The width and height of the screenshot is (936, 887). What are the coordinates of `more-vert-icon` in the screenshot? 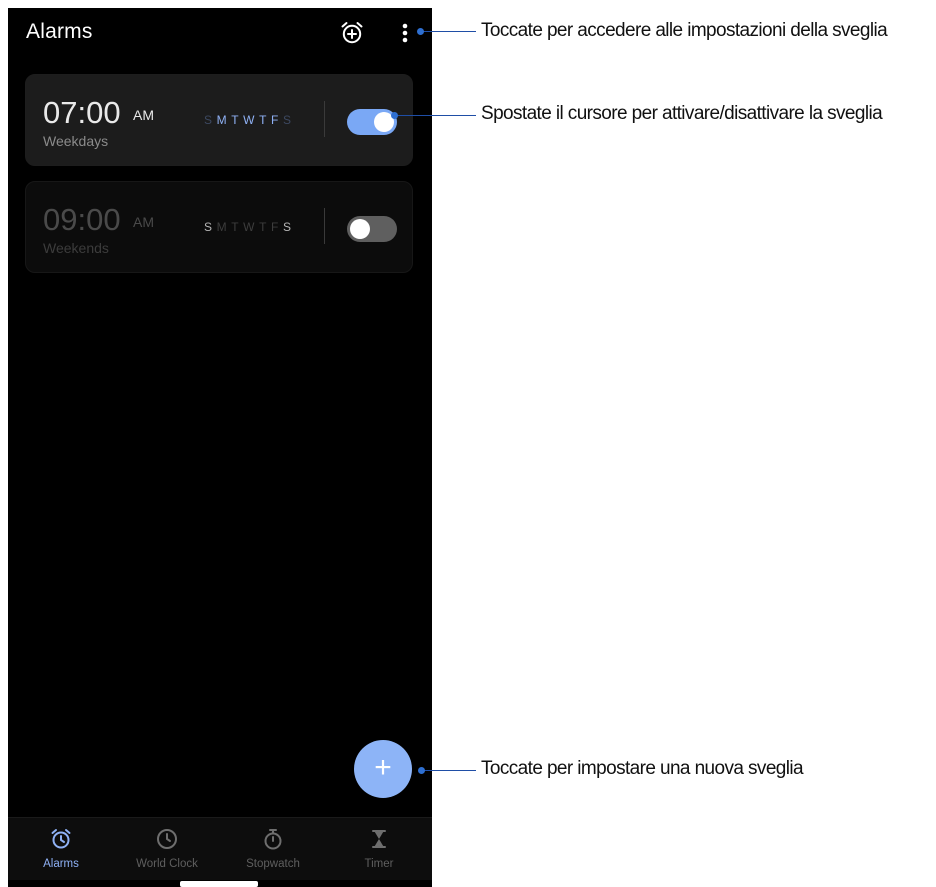 It's located at (405, 33).